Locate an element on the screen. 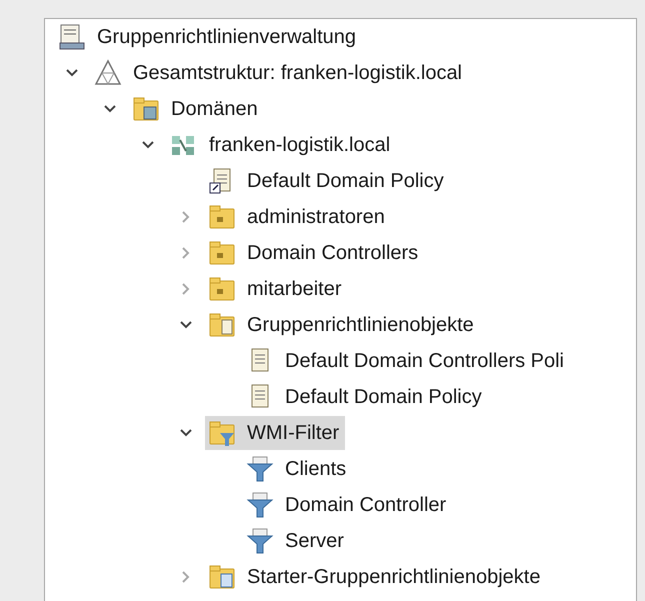 This screenshot has height=601, width=645. tree-item: mitarbeiter is located at coordinates (276, 289).